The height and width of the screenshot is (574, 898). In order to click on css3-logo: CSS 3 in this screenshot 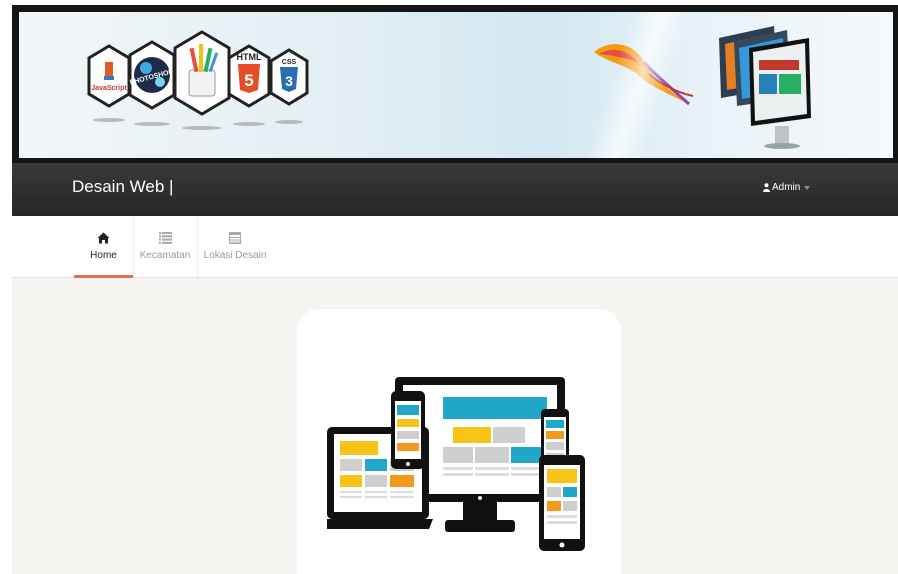, I will do `click(289, 77)`.